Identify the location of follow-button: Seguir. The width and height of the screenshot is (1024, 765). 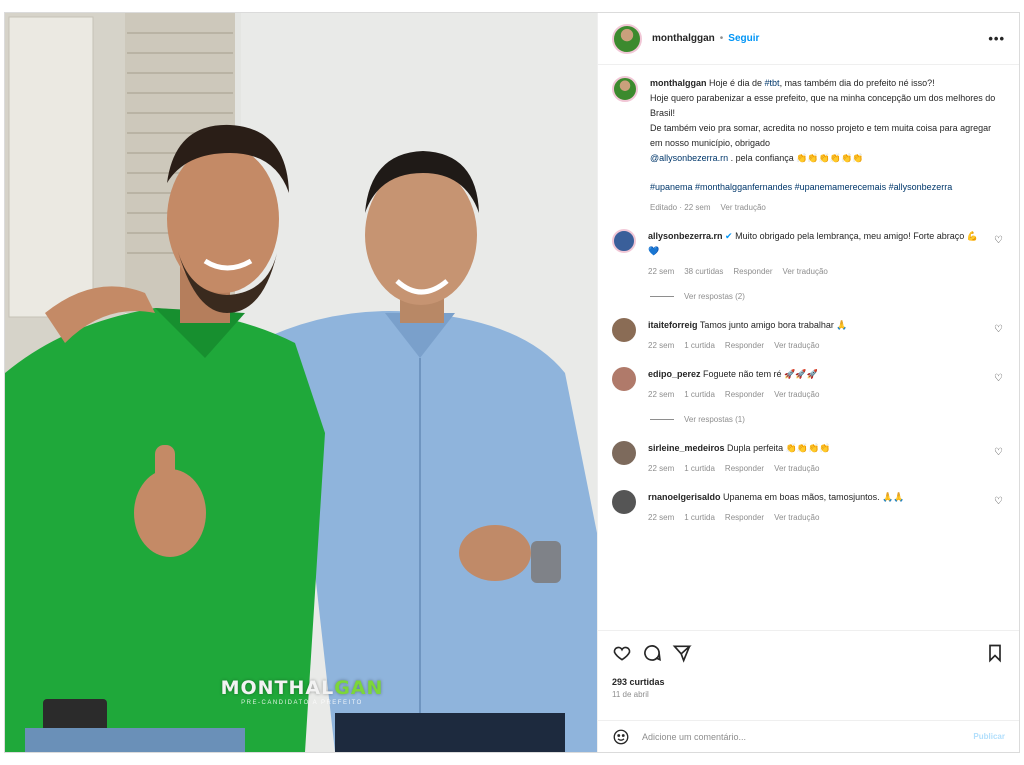
(743, 38).